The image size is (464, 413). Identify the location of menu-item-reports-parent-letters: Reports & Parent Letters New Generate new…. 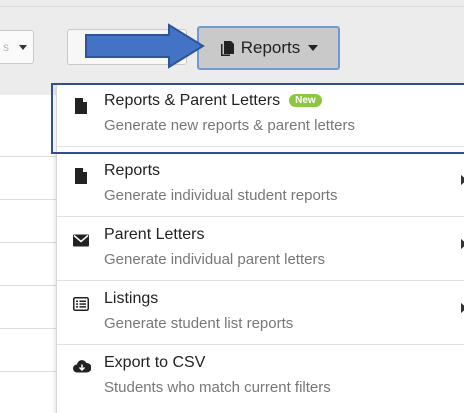
(260, 115).